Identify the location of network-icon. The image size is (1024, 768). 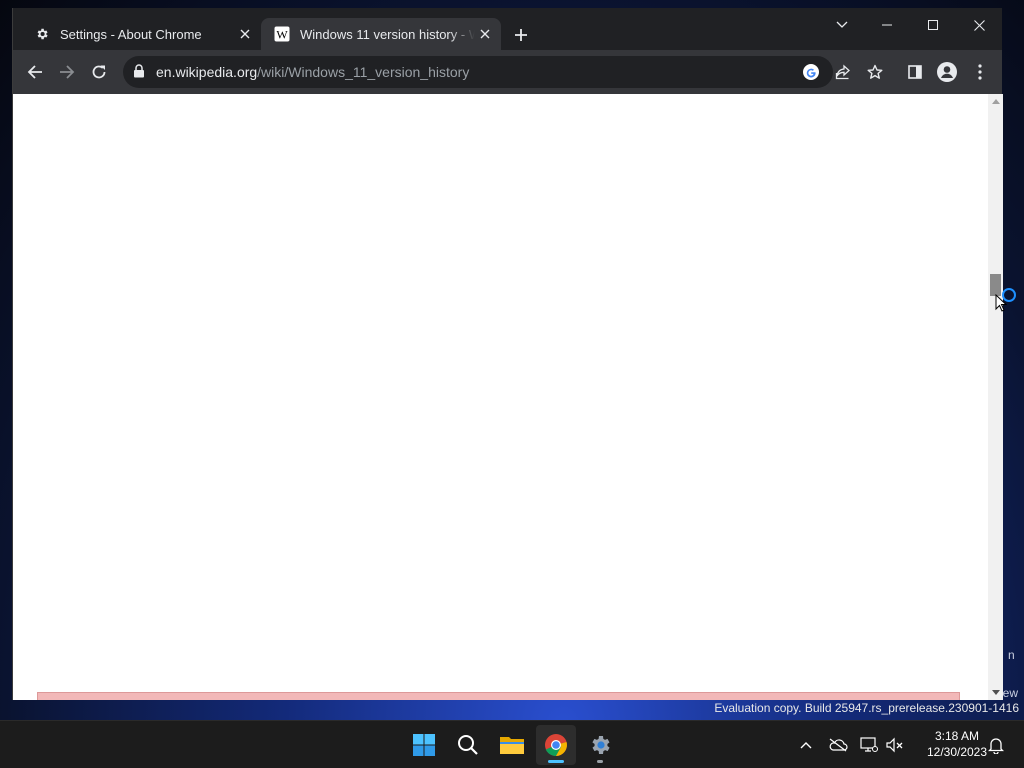
(869, 744).